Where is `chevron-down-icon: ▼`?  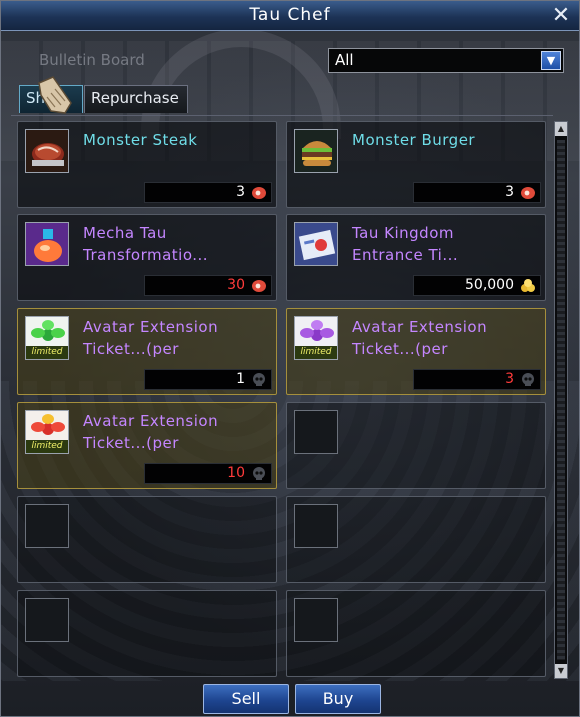 chevron-down-icon: ▼ is located at coordinates (551, 60).